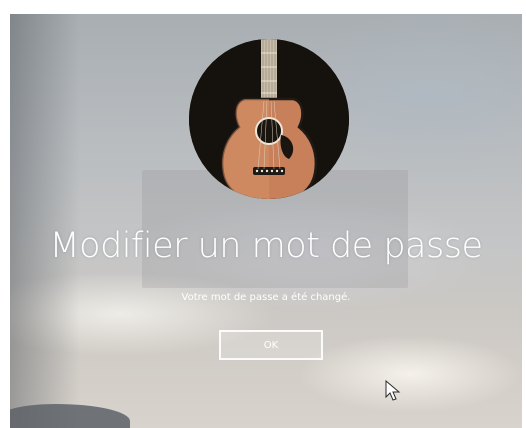 The width and height of the screenshot is (526, 428). What do you see at coordinates (70, 416) in the screenshot?
I see `background-hills` at bounding box center [70, 416].